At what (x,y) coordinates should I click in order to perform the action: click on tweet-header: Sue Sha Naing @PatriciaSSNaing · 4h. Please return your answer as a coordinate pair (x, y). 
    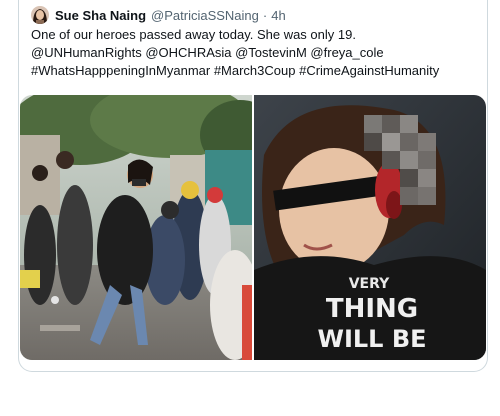
    Looking at the image, I should click on (158, 15).